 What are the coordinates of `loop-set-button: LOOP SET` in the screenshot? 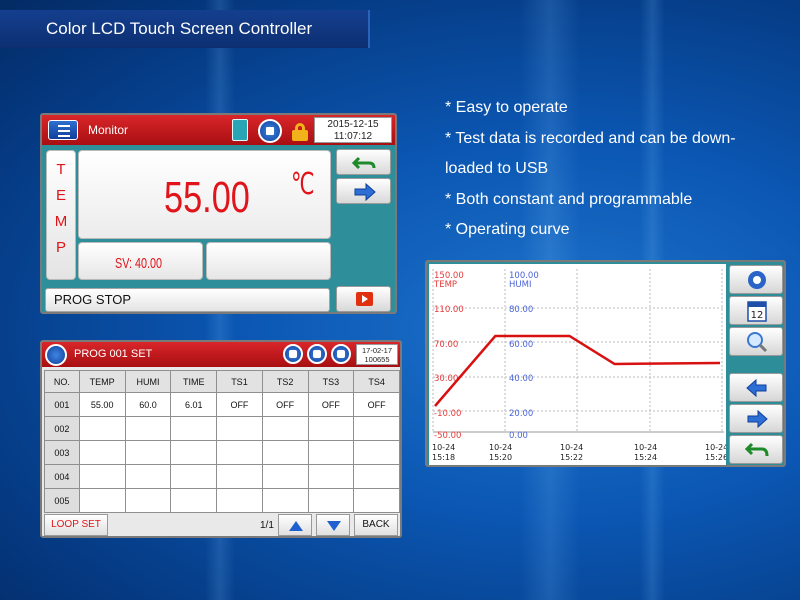 It's located at (76, 525).